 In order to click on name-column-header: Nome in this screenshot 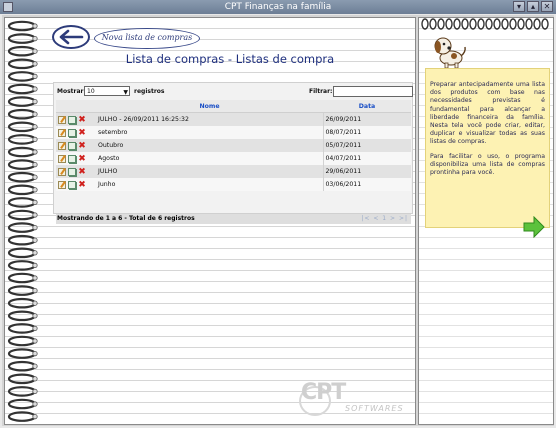, I will do `click(209, 106)`.